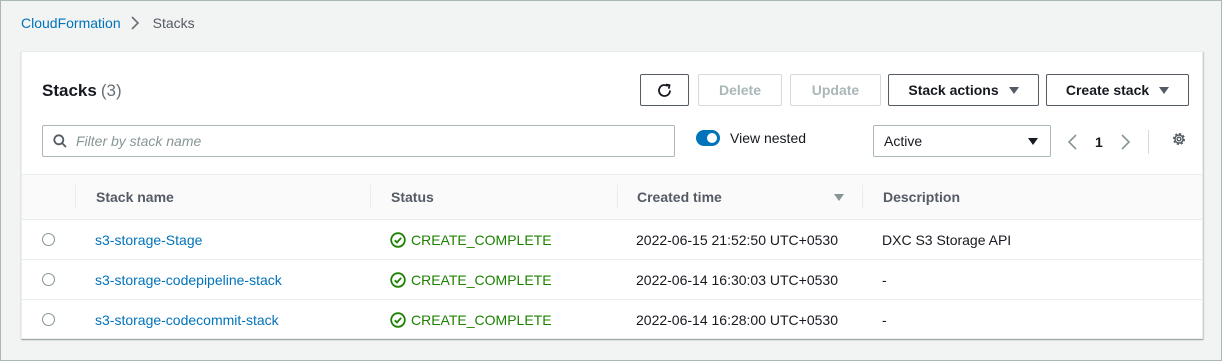 This screenshot has height=361, width=1222. I want to click on view-nested-toggle-group: View nested, so click(751, 138).